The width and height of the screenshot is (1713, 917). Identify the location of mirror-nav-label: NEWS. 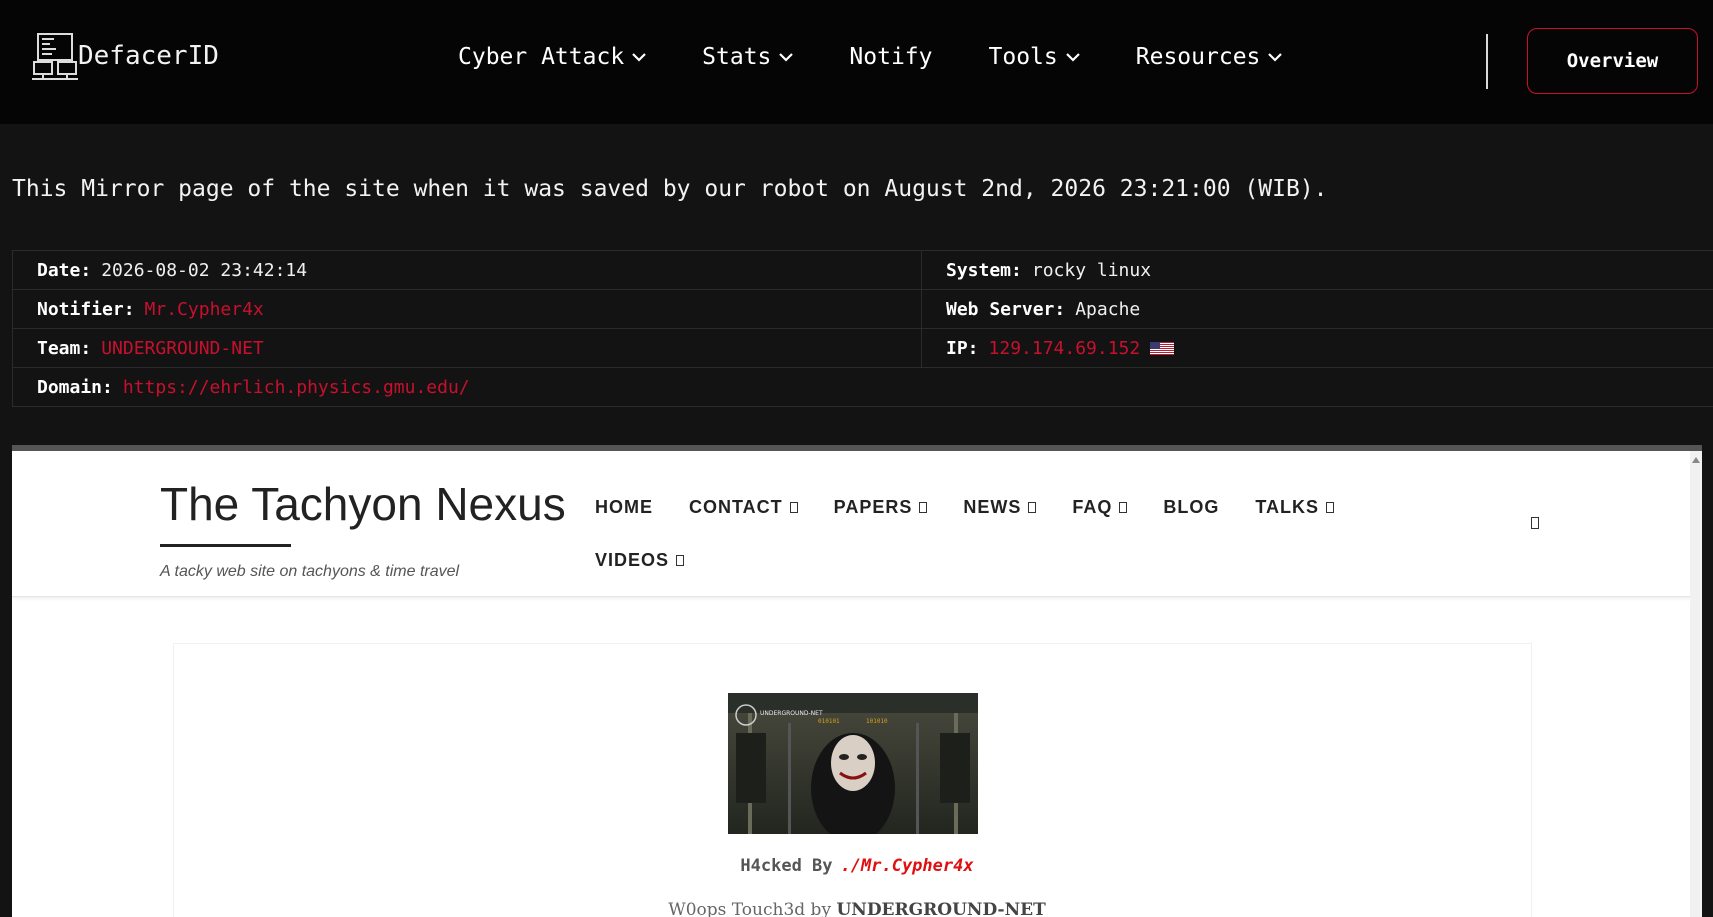
(992, 507).